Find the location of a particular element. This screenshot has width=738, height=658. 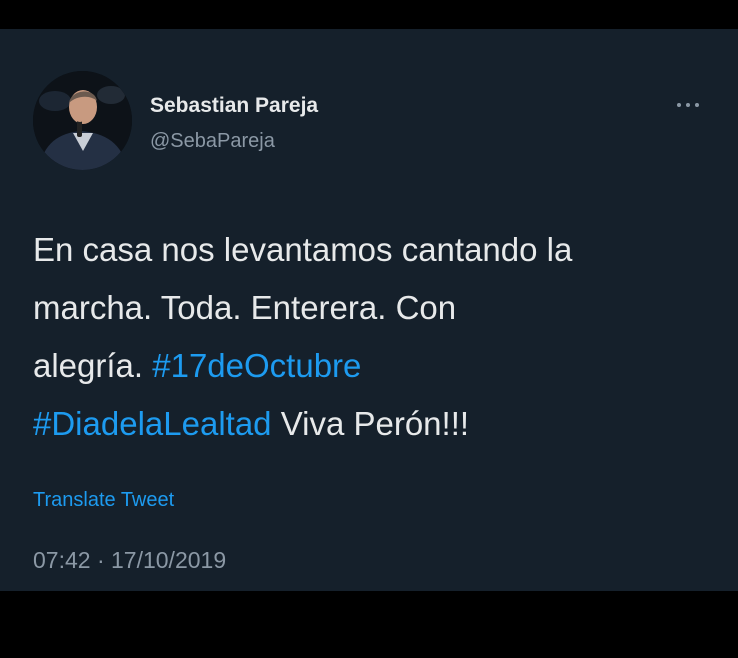

hashtag-link: #DiadelaLealtad is located at coordinates (152, 423).